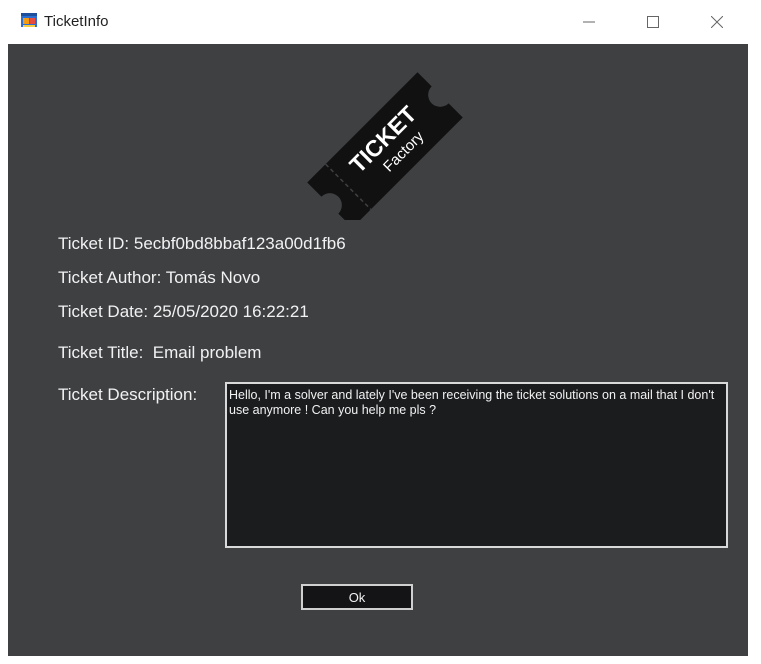 This screenshot has height=664, width=761. I want to click on ok-button-label: Ok, so click(357, 597).